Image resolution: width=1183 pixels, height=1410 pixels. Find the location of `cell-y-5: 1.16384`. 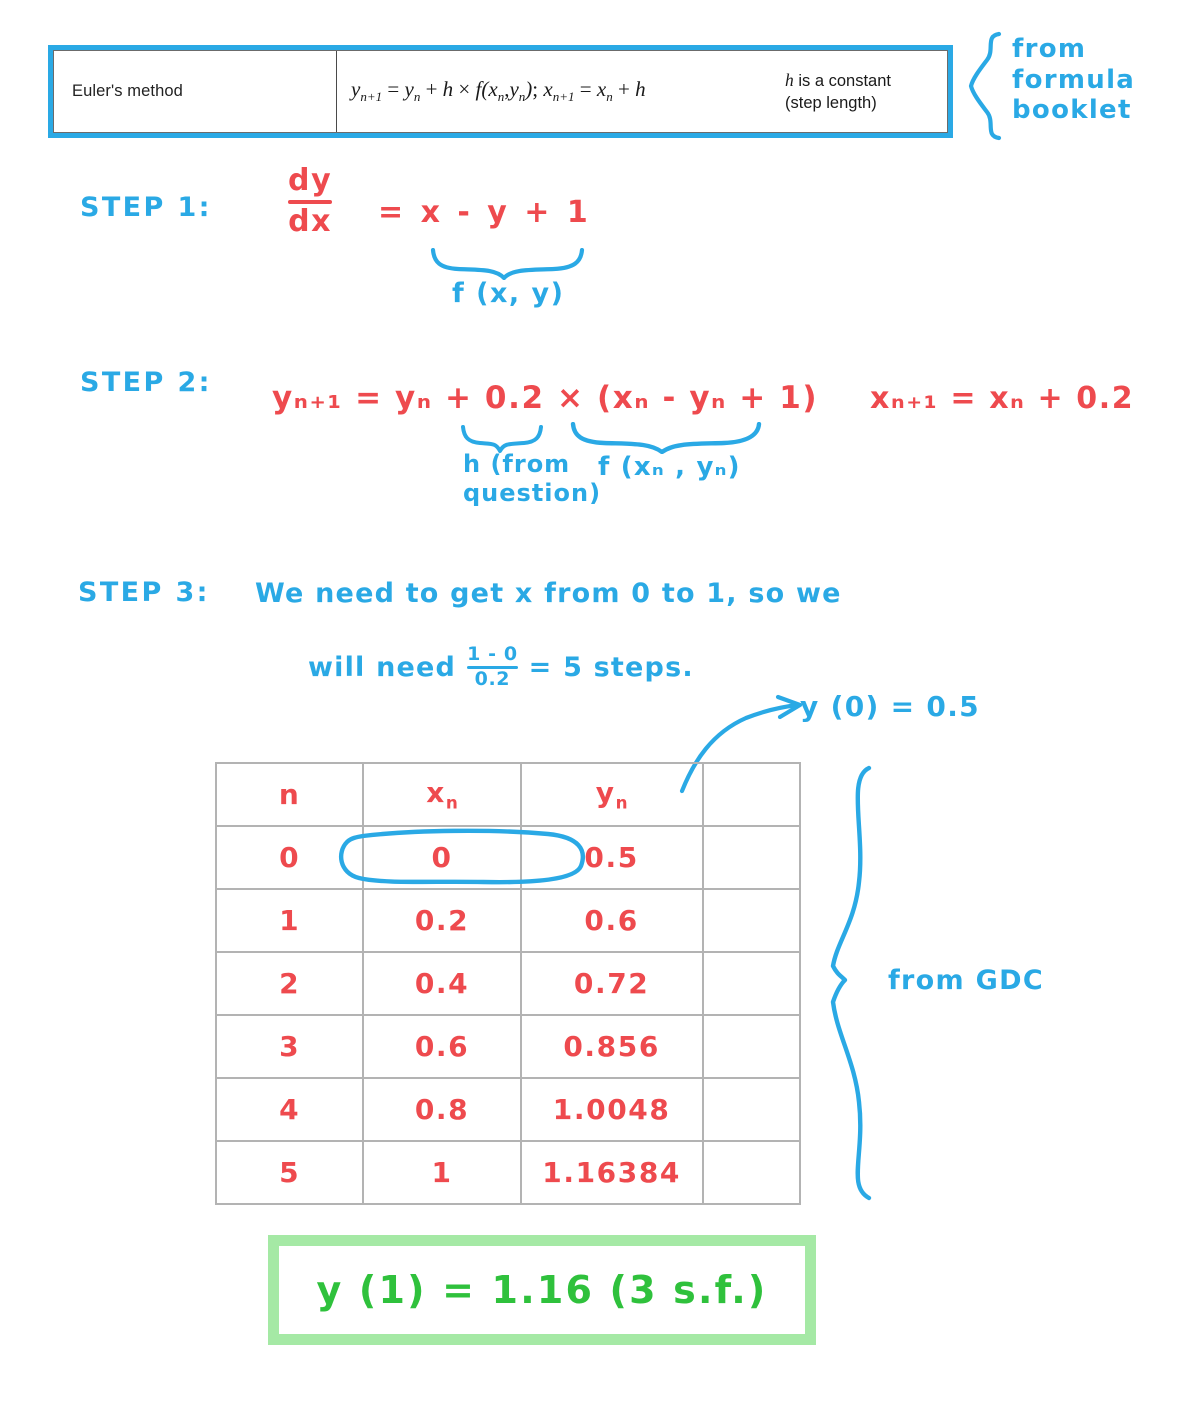

cell-y-5: 1.16384 is located at coordinates (611, 1172).